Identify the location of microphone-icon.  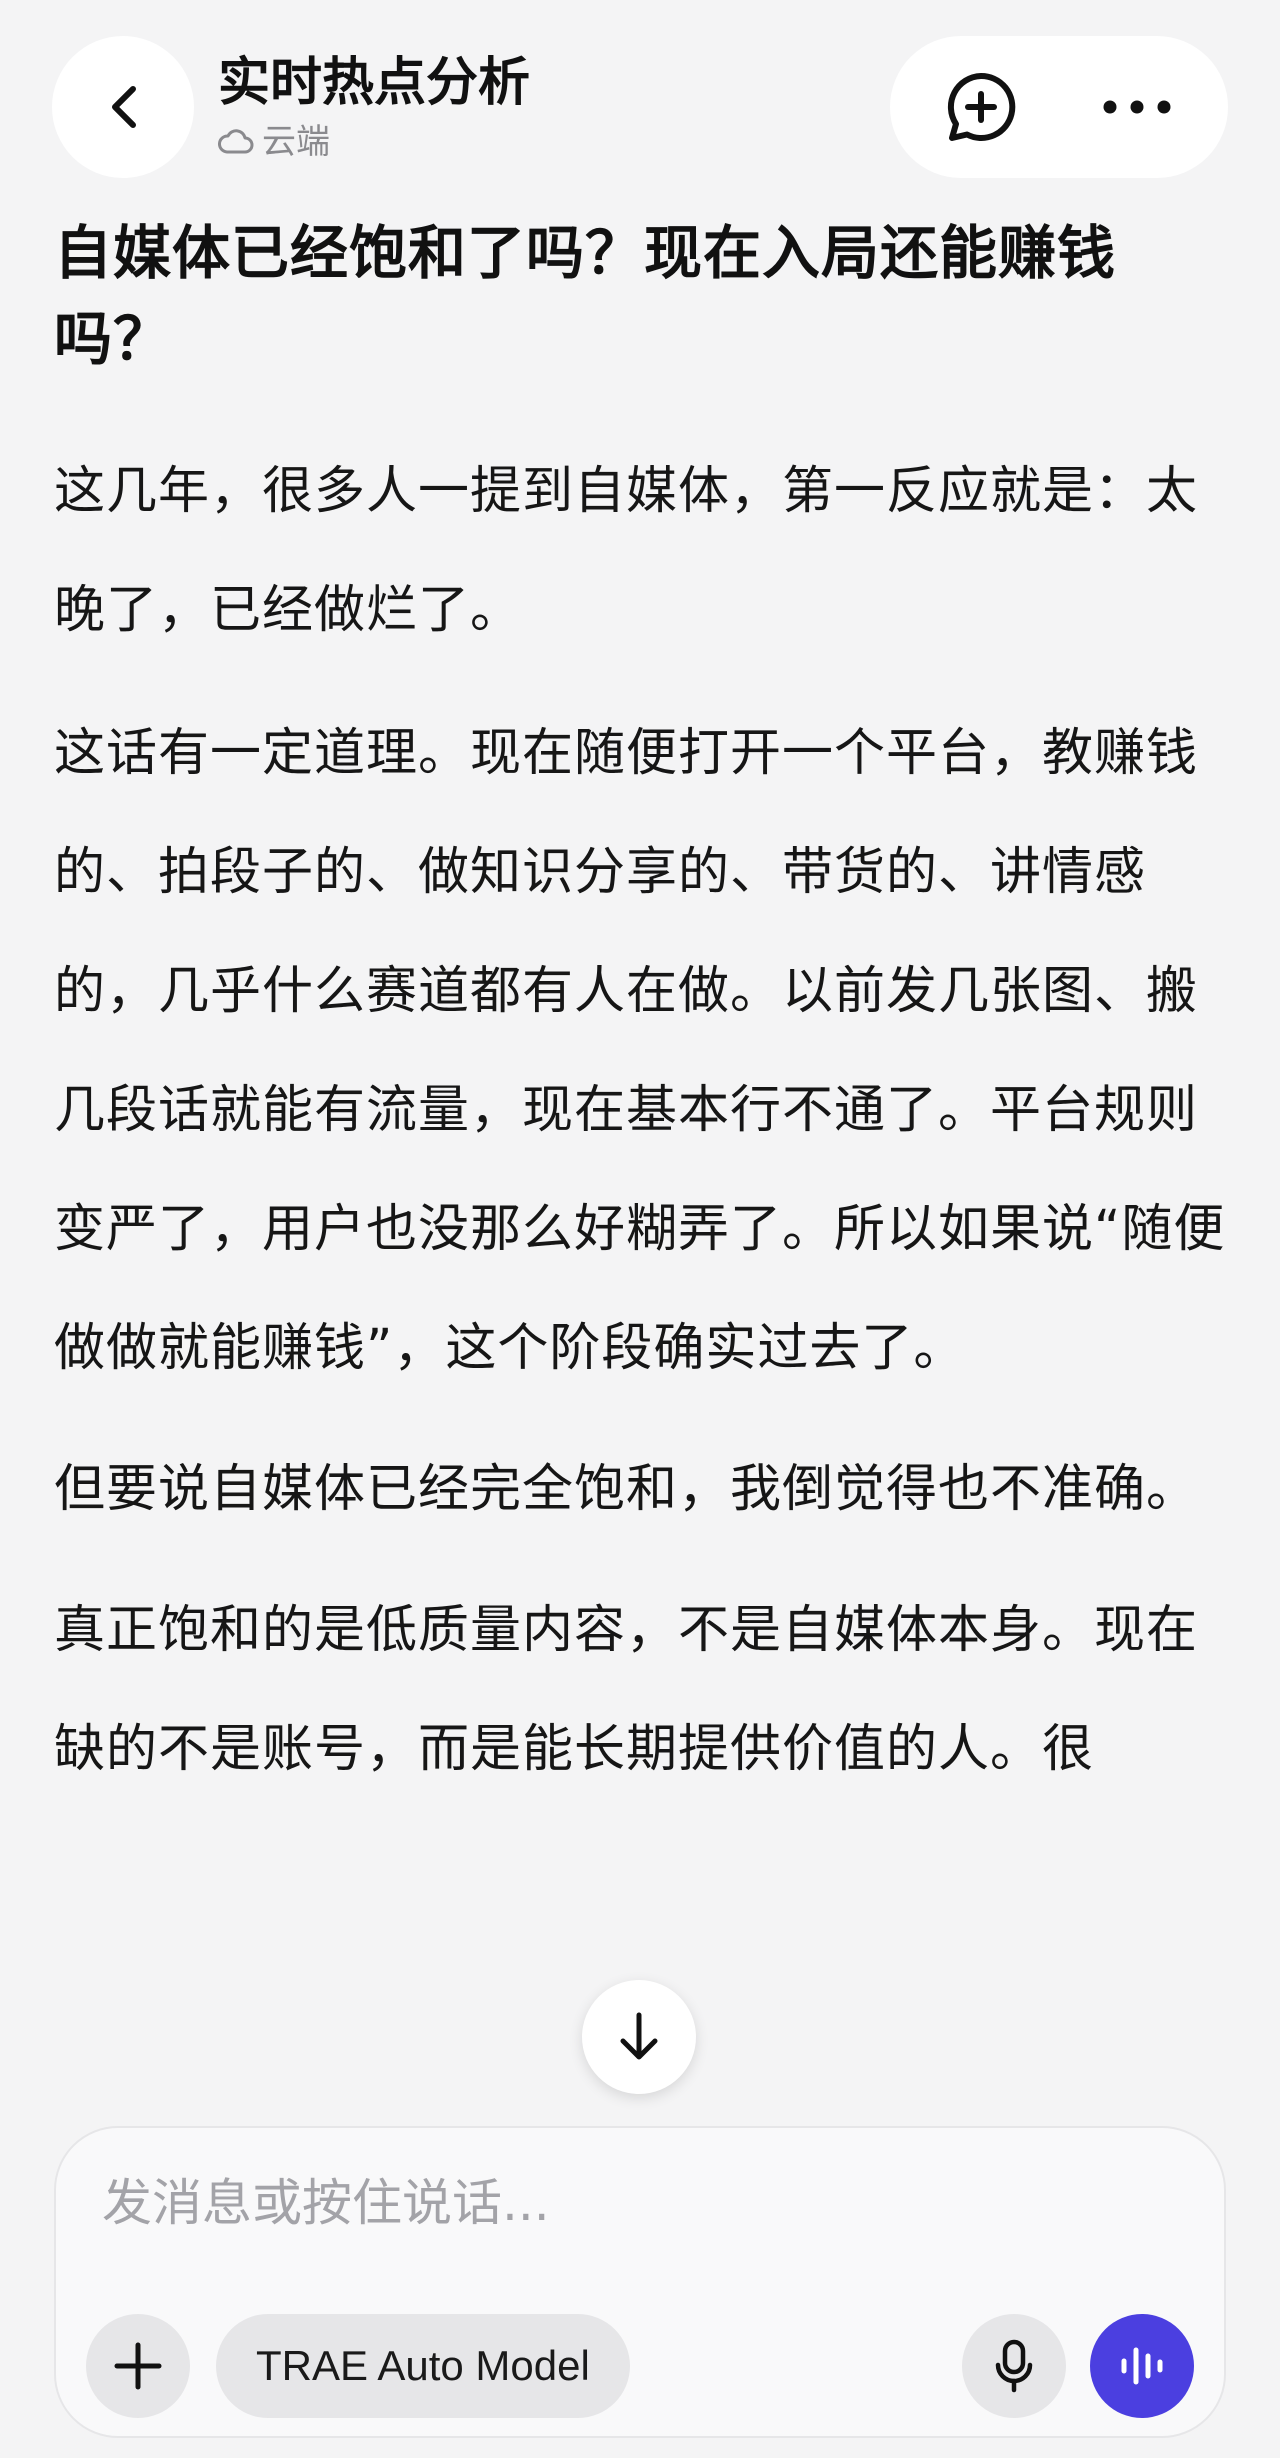
(1014, 2366).